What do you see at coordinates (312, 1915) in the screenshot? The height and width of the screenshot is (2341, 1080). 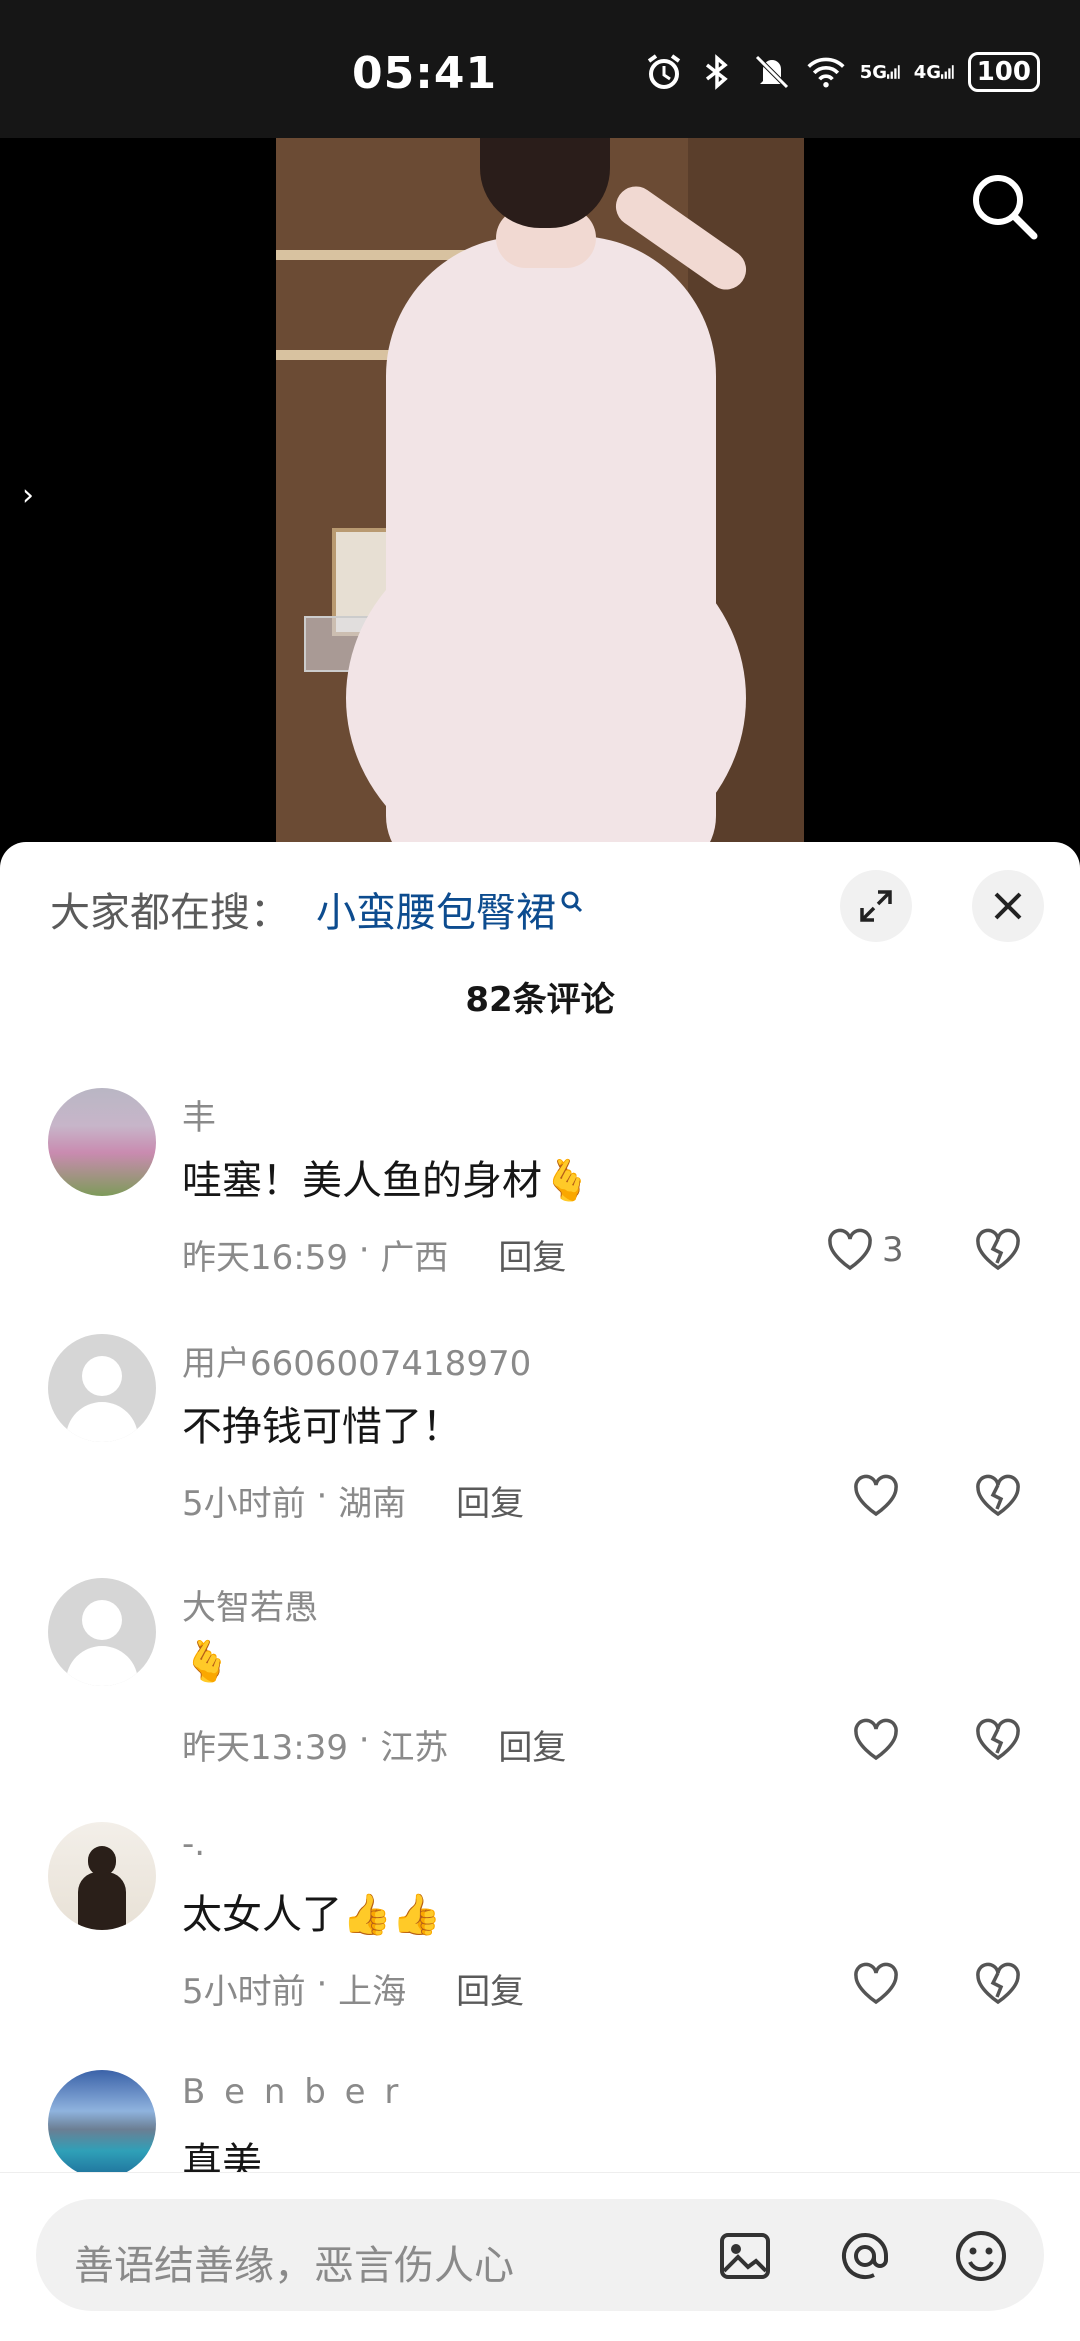 I see `comment-text: 太女人了👍👍` at bounding box center [312, 1915].